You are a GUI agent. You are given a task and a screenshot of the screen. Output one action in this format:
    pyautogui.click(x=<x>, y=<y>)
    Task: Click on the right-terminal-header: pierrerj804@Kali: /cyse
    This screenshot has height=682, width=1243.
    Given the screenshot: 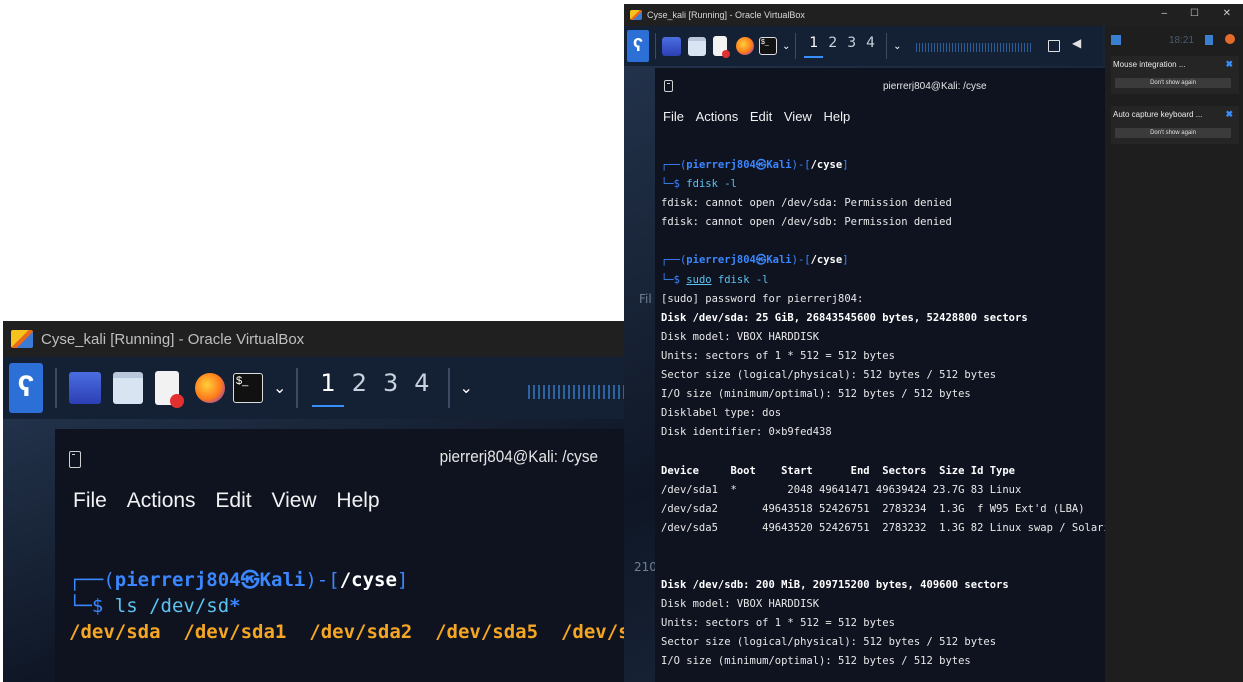 What is the action you would take?
    pyautogui.click(x=880, y=86)
    